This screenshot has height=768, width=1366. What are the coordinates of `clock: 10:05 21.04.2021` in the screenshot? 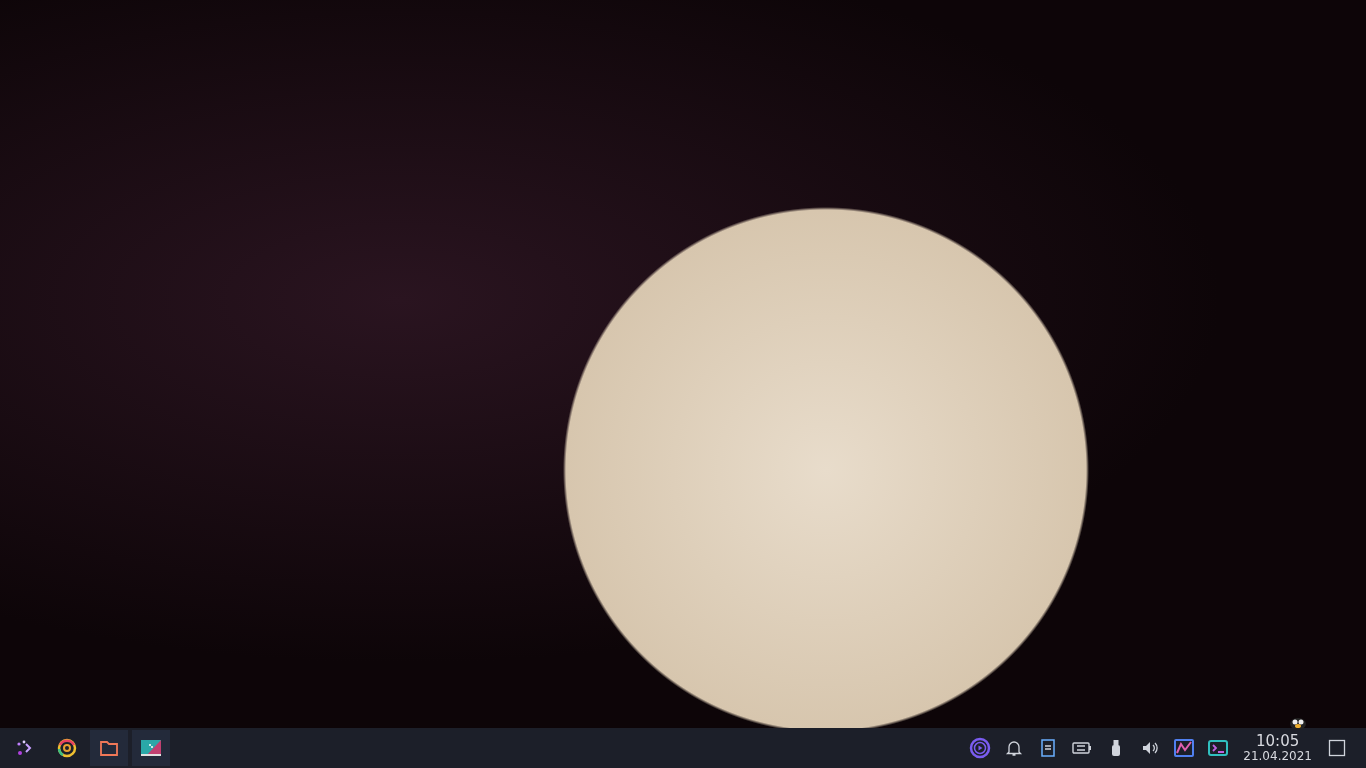 It's located at (1277, 748).